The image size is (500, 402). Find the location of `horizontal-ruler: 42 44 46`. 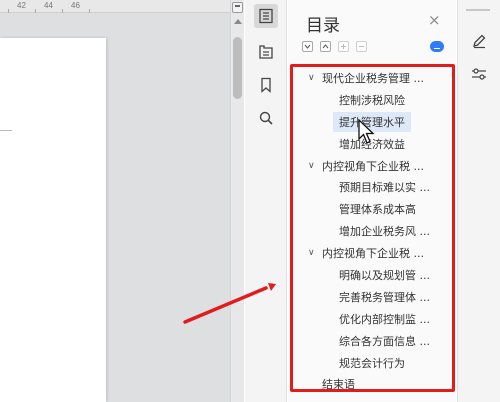

horizontal-ruler: 42 44 46 is located at coordinates (115, 6).